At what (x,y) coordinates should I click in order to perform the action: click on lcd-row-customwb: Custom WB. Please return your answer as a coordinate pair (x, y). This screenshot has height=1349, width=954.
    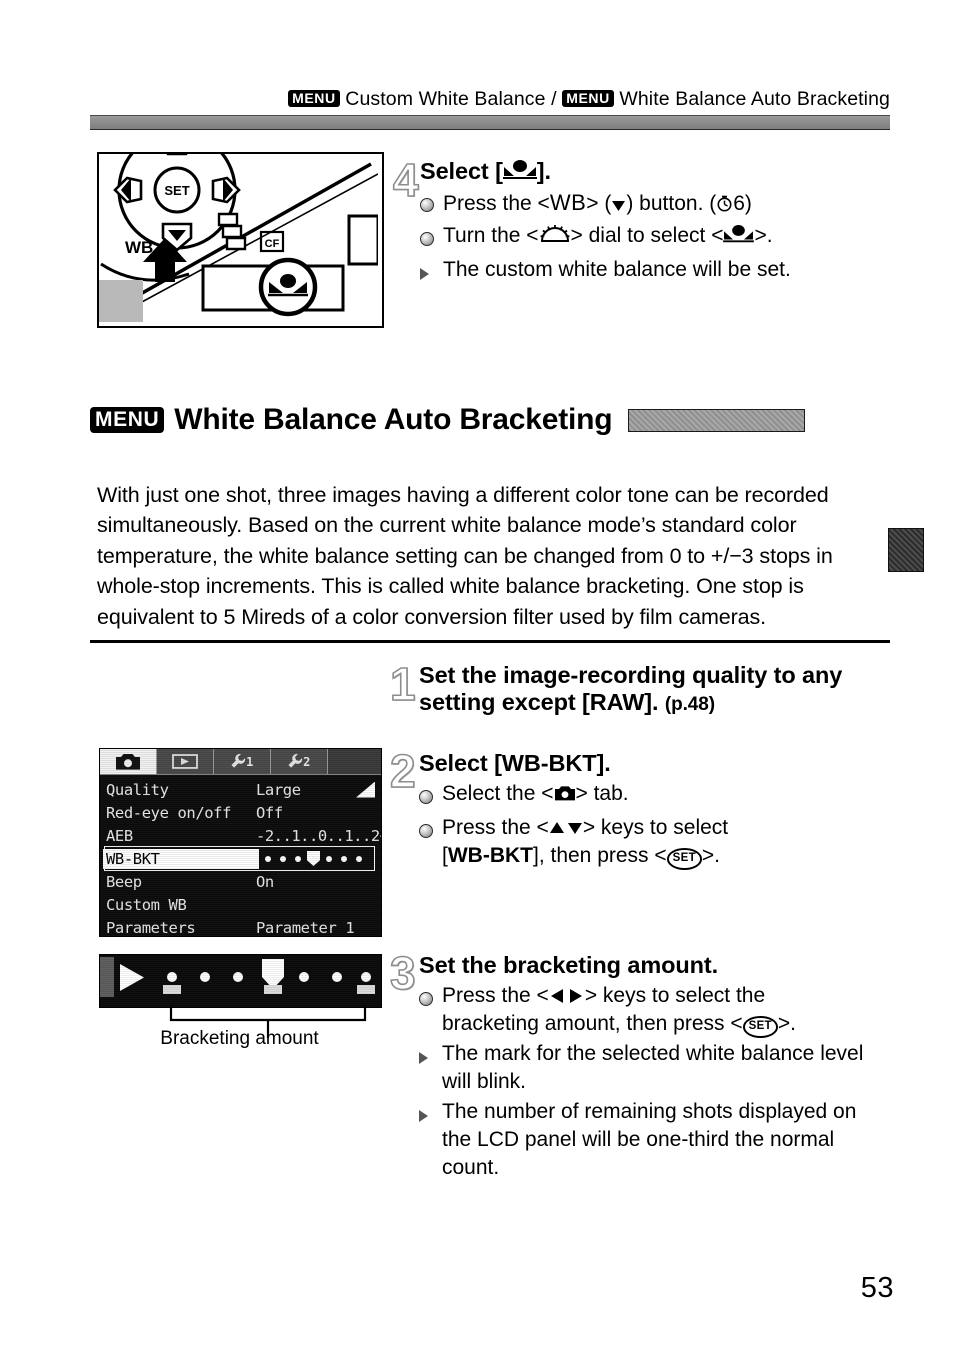
    Looking at the image, I should click on (240, 904).